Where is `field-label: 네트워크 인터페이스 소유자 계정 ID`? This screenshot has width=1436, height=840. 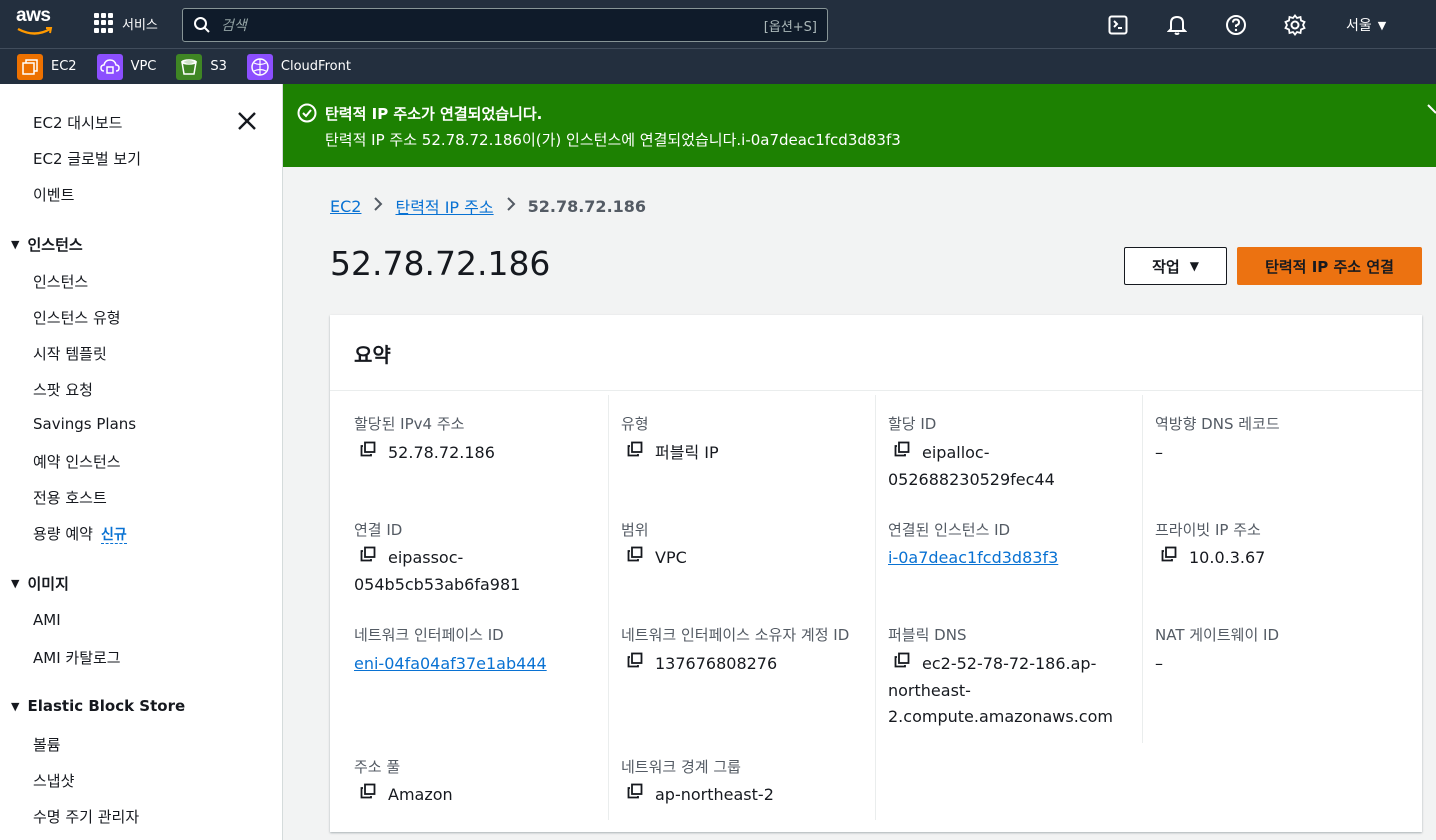
field-label: 네트워크 인터페이스 소유자 계정 ID is located at coordinates (735, 635).